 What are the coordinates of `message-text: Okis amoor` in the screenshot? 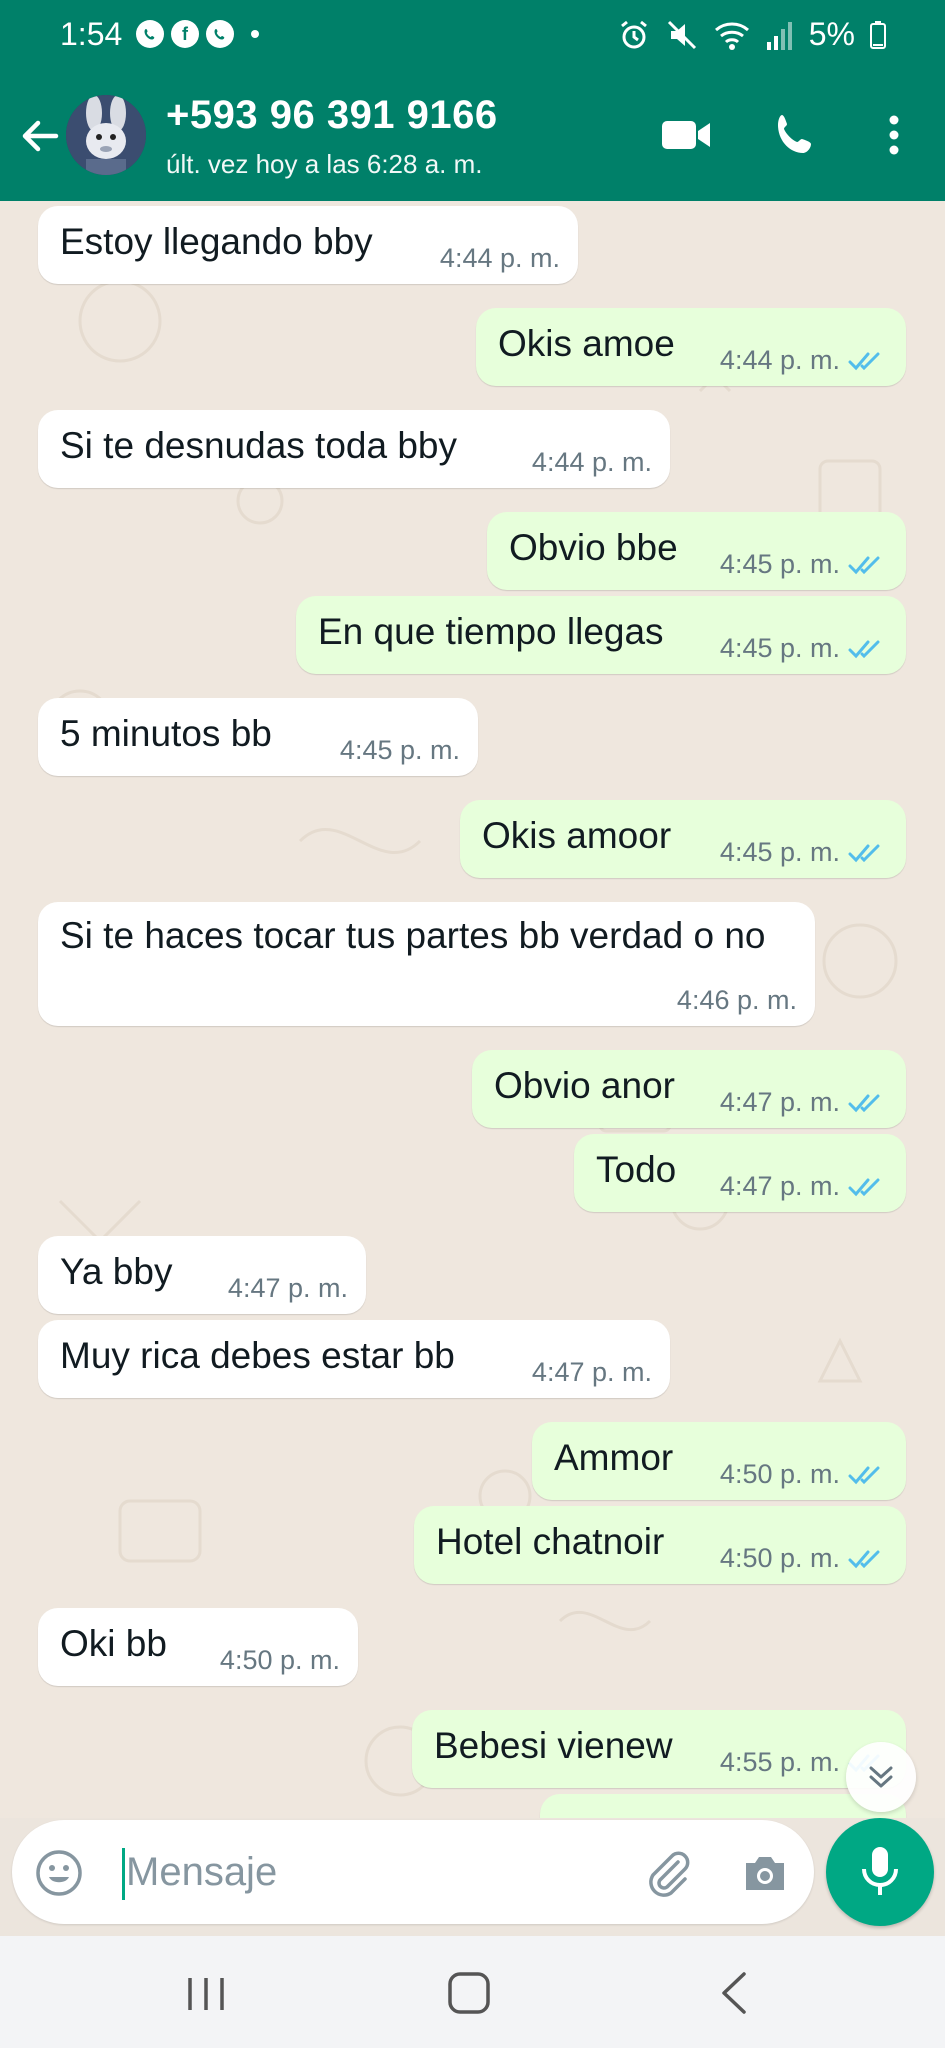 It's located at (577, 835).